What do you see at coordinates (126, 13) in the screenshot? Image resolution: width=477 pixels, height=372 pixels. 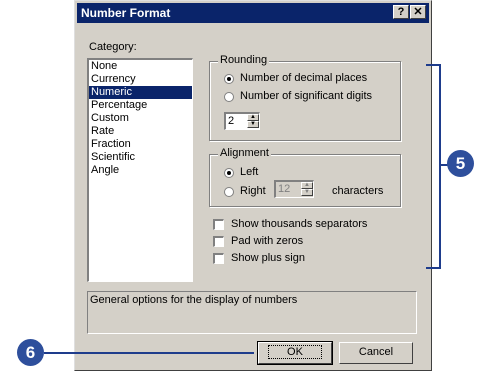 I see `window-title: Number Format` at bounding box center [126, 13].